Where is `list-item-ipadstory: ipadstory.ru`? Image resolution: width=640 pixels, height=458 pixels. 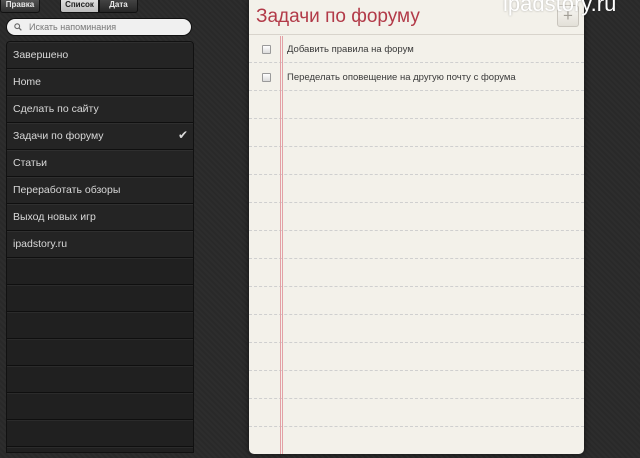
list-item-ipadstory: ipadstory.ru is located at coordinates (100, 244).